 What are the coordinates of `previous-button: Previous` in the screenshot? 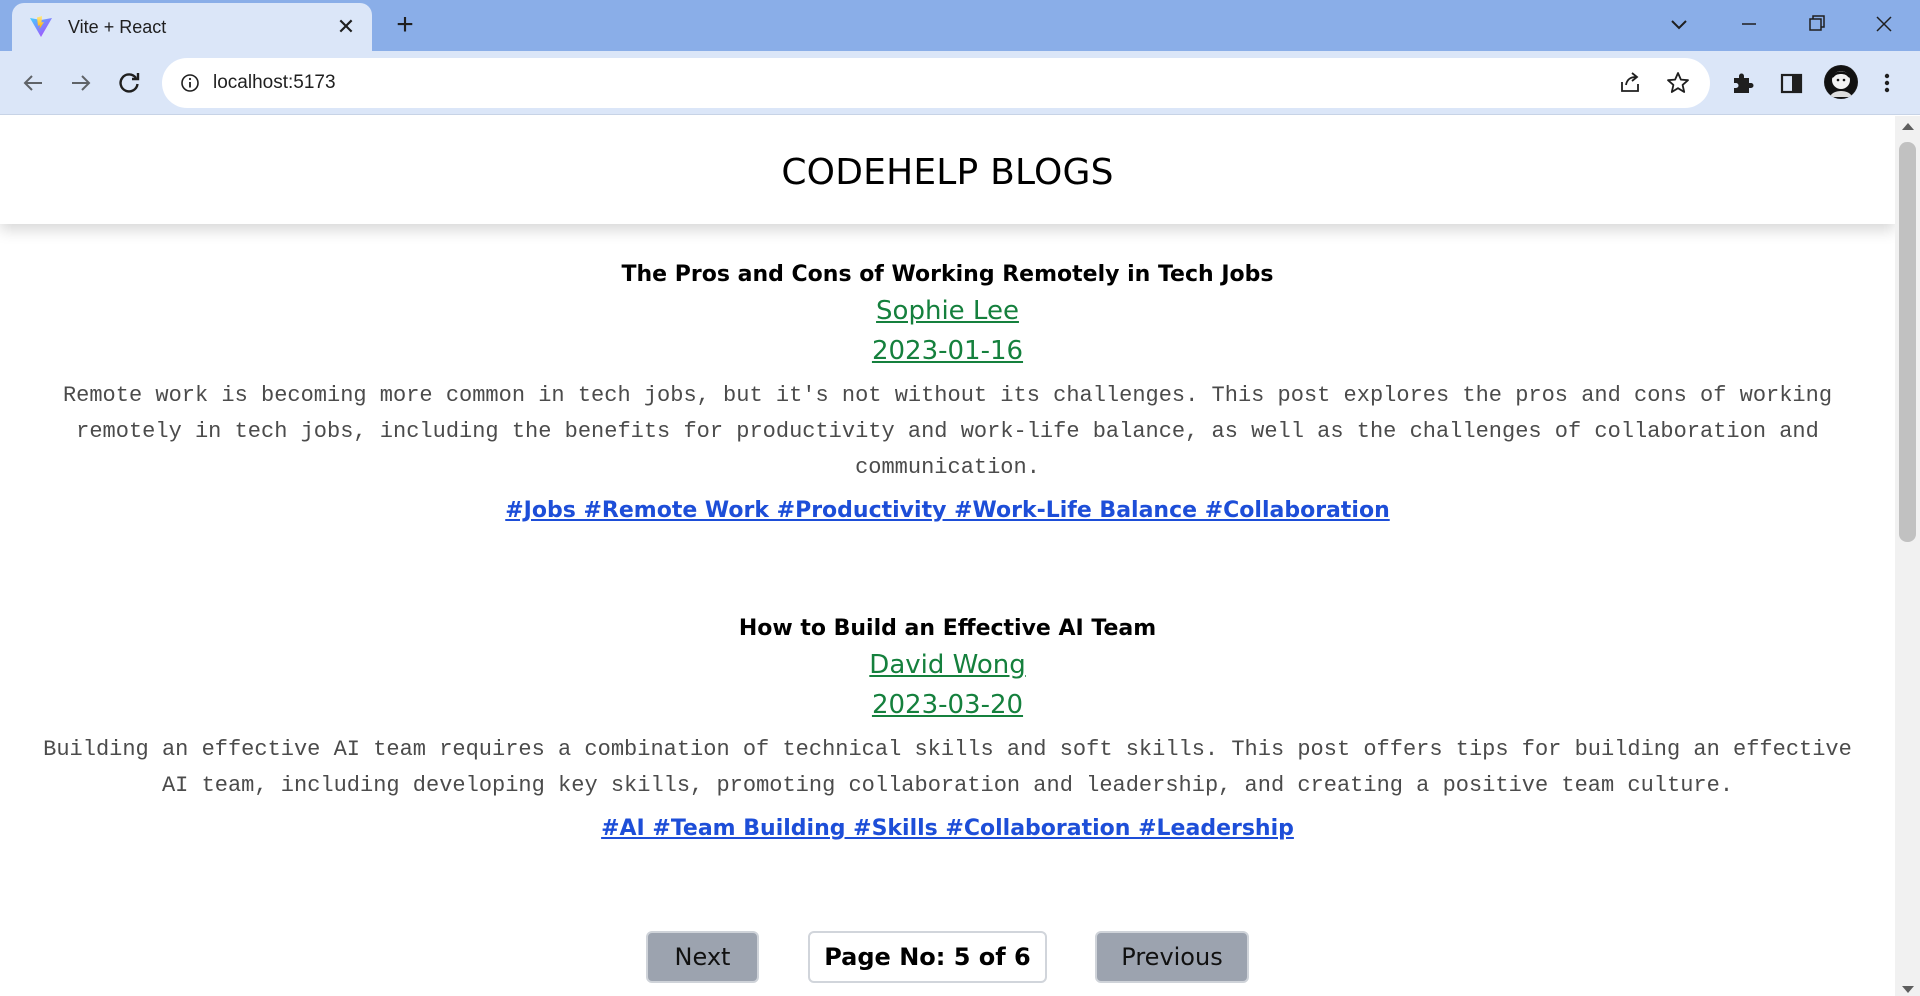 It's located at (1172, 957).